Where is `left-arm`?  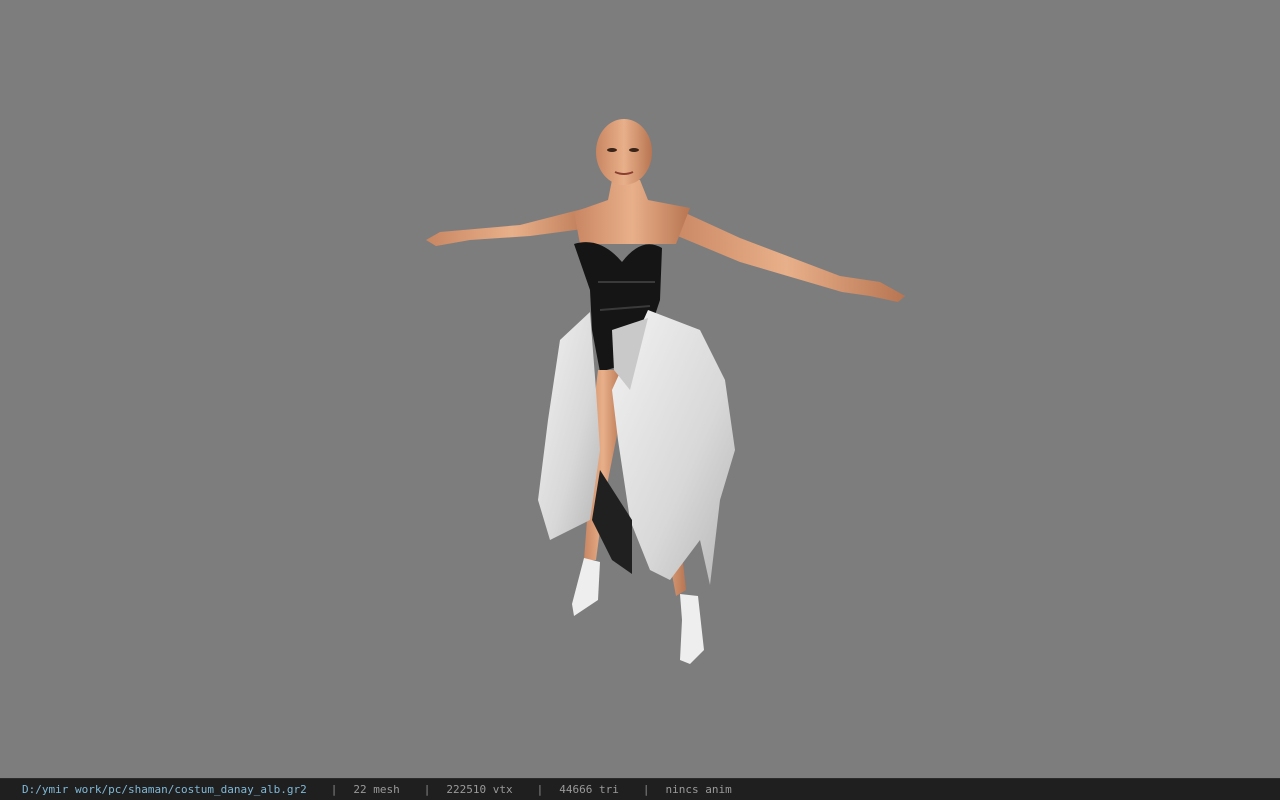 left-arm is located at coordinates (512, 225).